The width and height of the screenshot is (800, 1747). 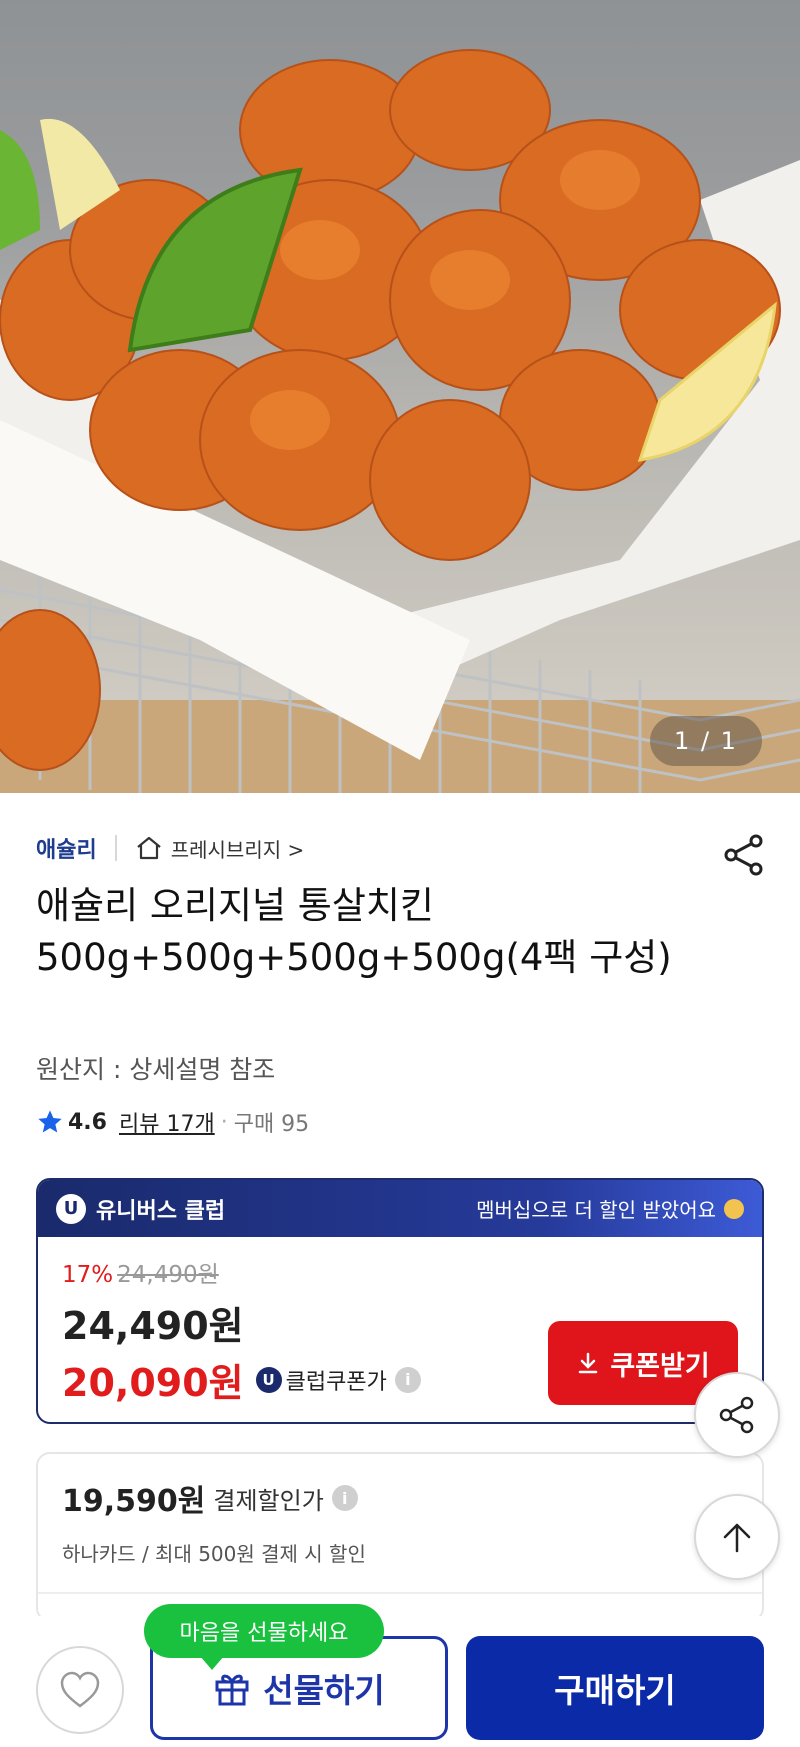 I want to click on download-icon, so click(x=588, y=1363).